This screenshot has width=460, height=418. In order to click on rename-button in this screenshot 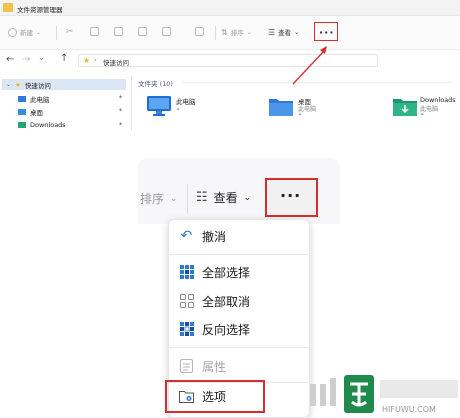, I will do `click(142, 31)`.